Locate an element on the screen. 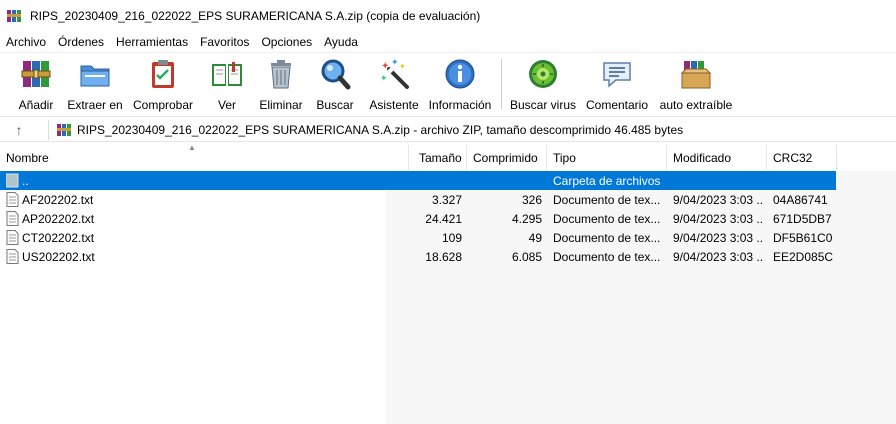 The height and width of the screenshot is (424, 896). file-name: CT202202.txt is located at coordinates (58, 238).